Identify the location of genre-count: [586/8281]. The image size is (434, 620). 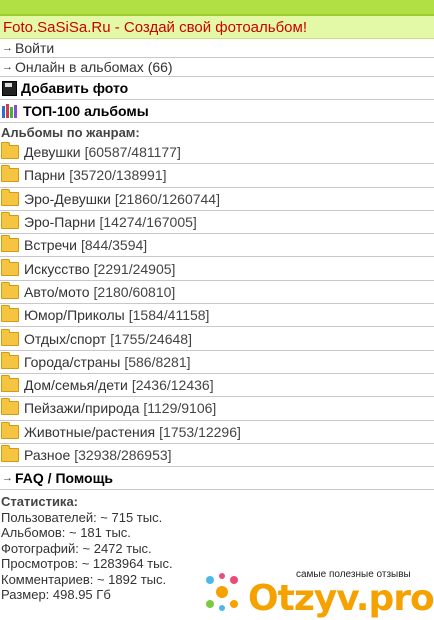
(157, 361).